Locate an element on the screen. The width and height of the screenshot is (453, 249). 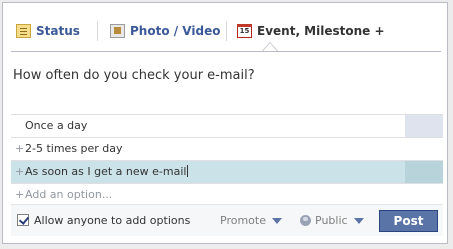
tab-status: Status is located at coordinates (48, 31).